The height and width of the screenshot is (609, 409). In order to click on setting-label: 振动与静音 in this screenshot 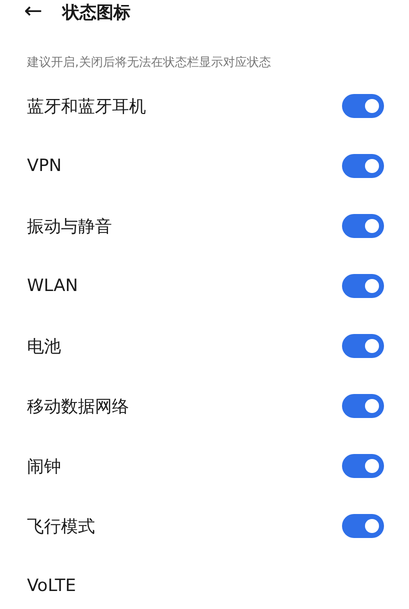, I will do `click(69, 227)`.